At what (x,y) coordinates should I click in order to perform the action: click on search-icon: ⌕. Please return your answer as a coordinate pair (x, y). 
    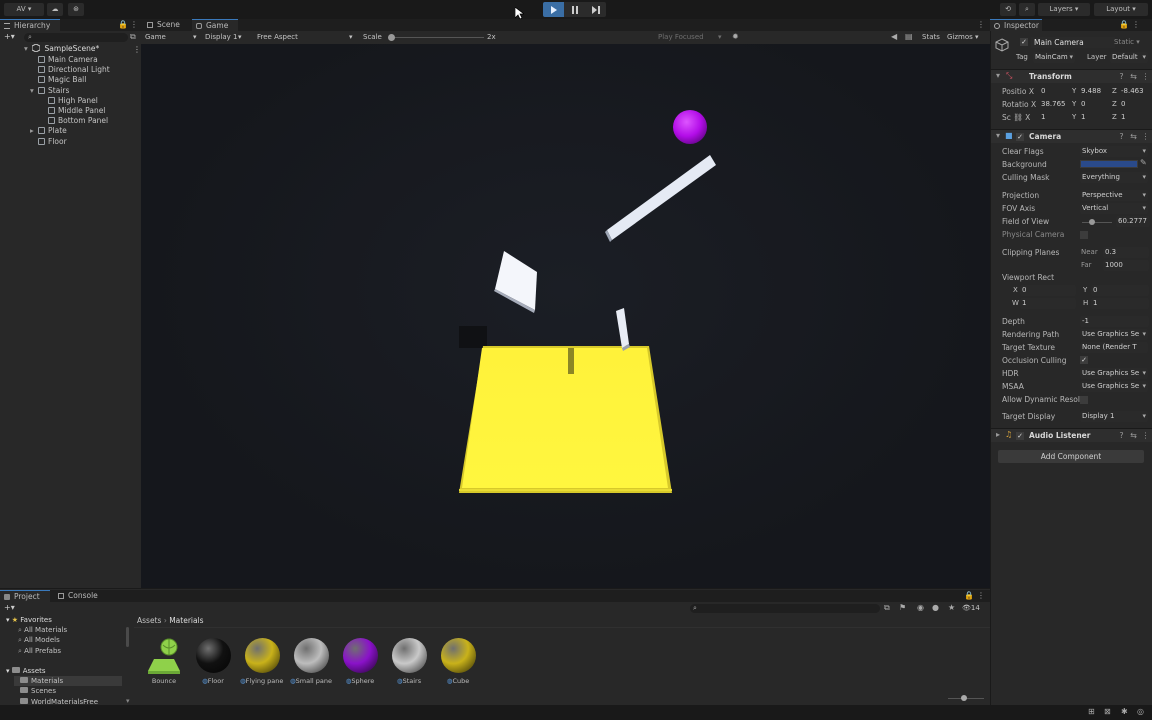
    Looking at the image, I should click on (1027, 9).